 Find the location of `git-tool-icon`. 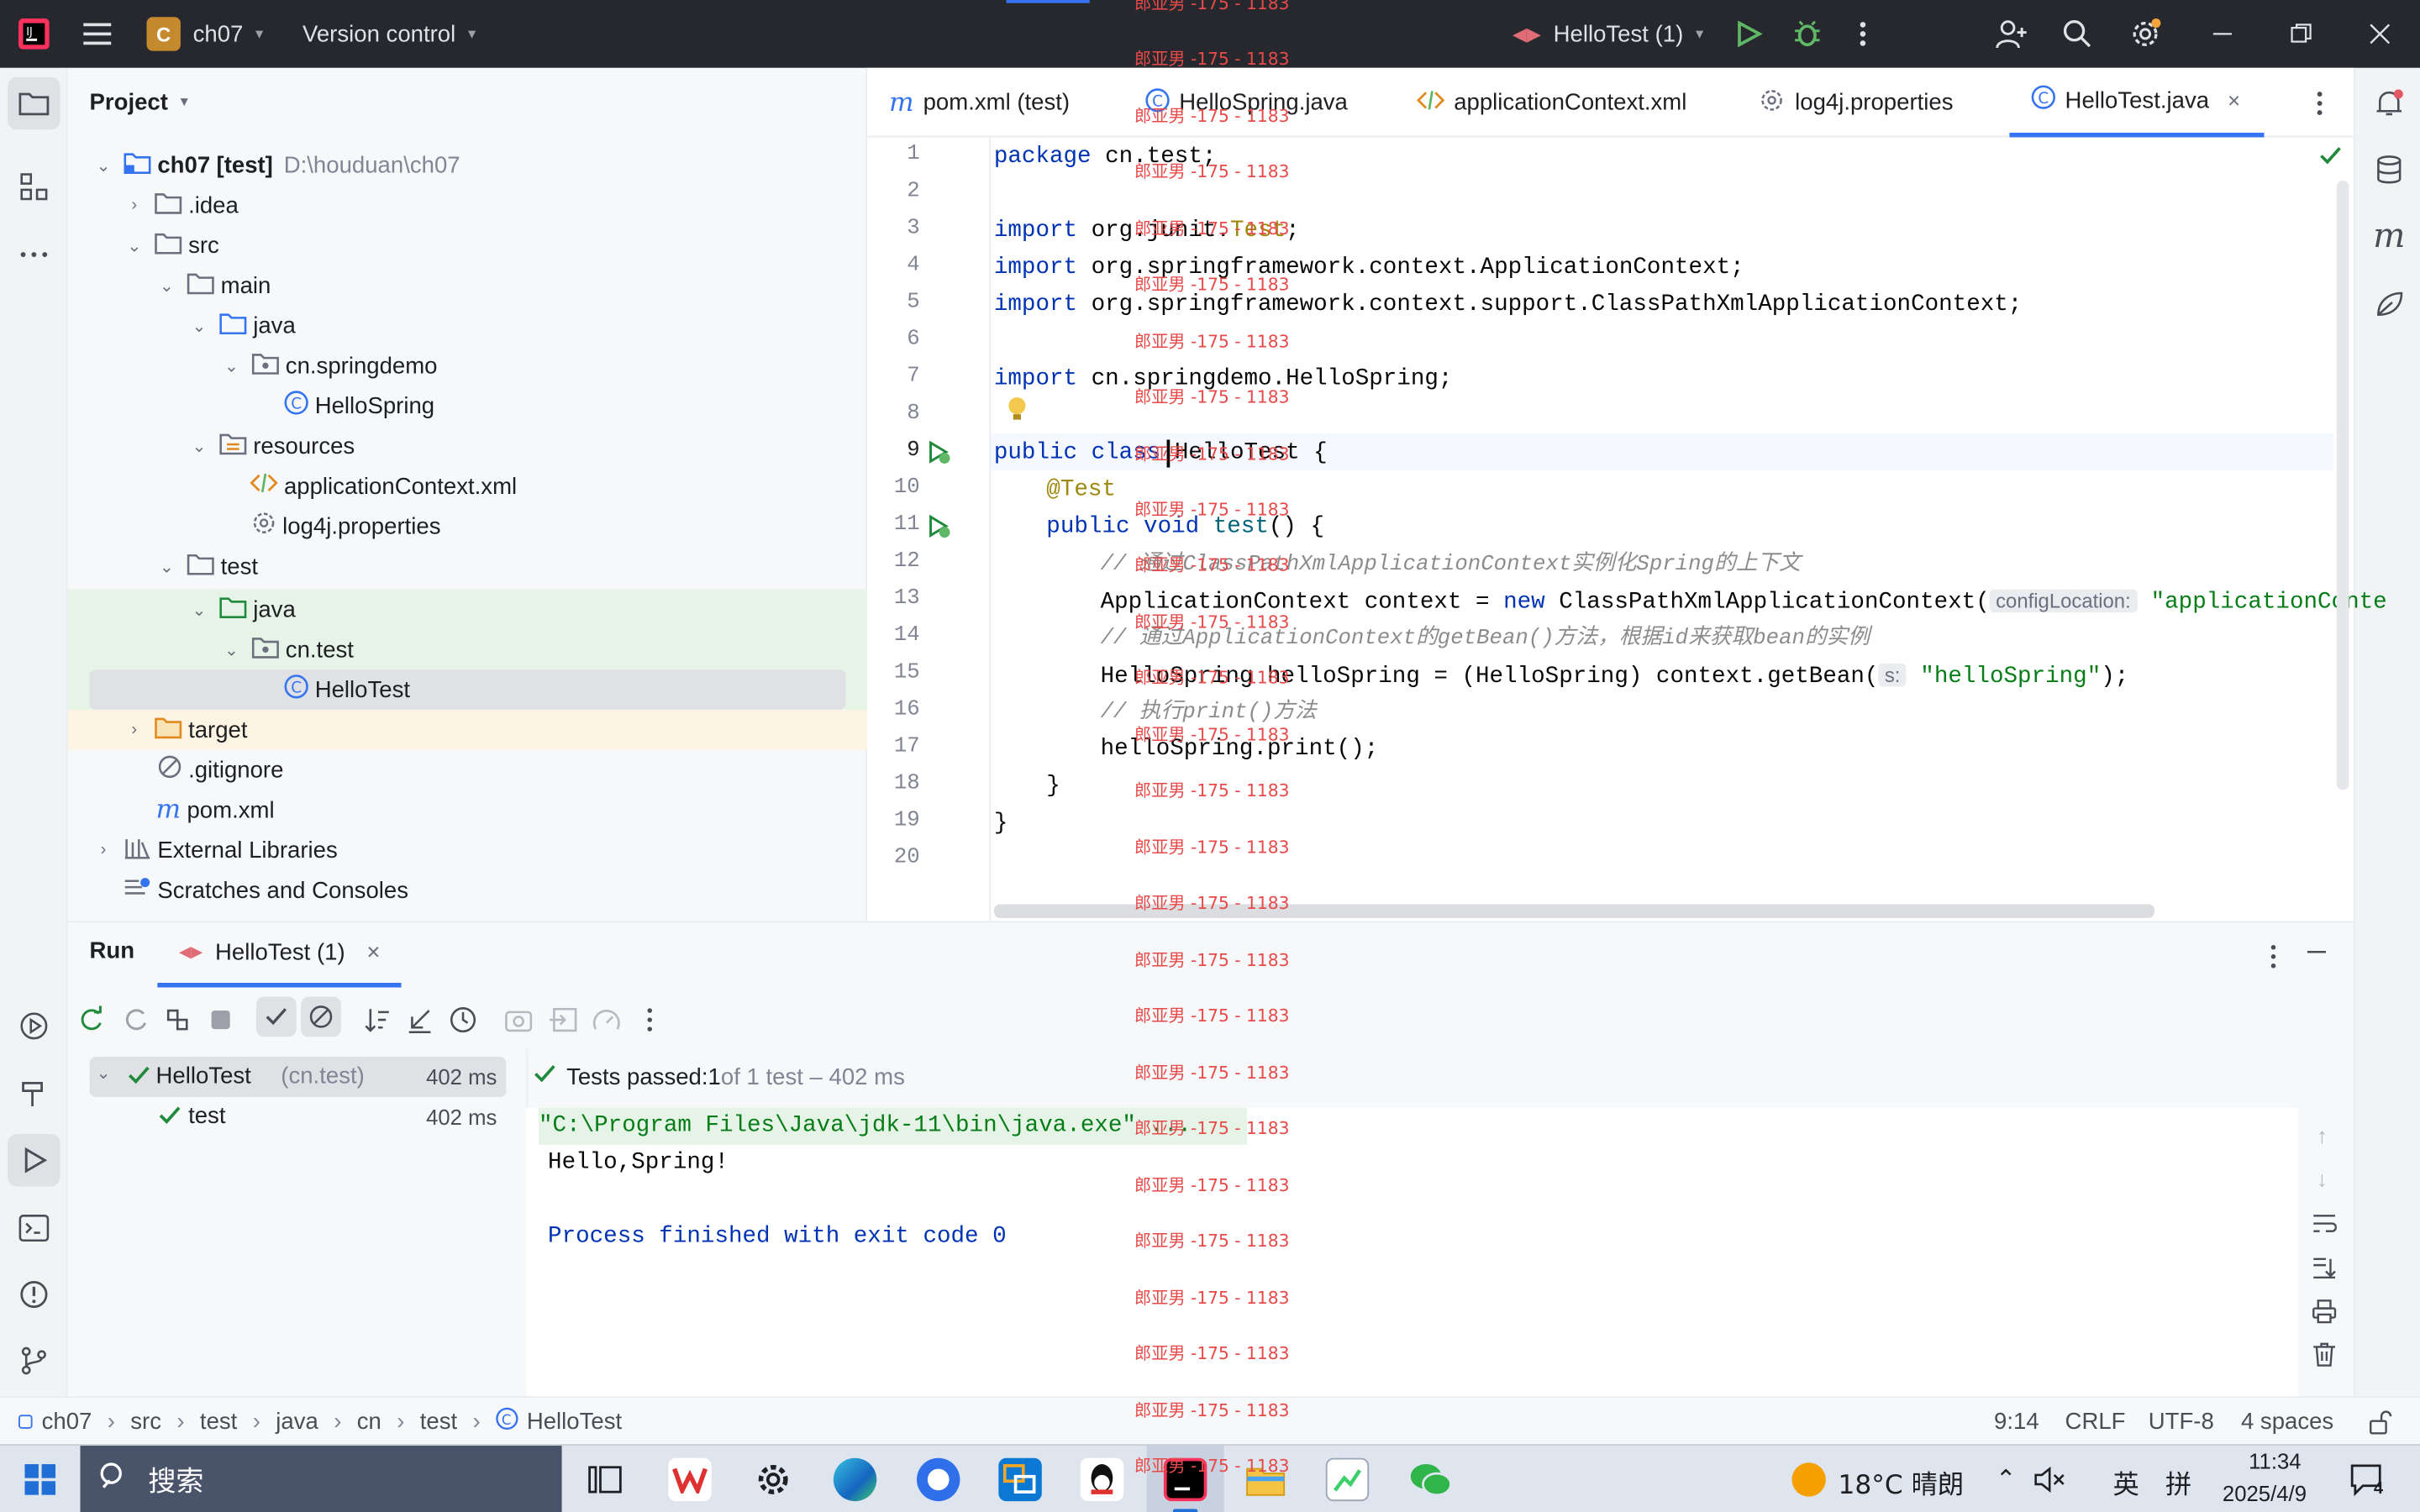

git-tool-icon is located at coordinates (34, 1361).